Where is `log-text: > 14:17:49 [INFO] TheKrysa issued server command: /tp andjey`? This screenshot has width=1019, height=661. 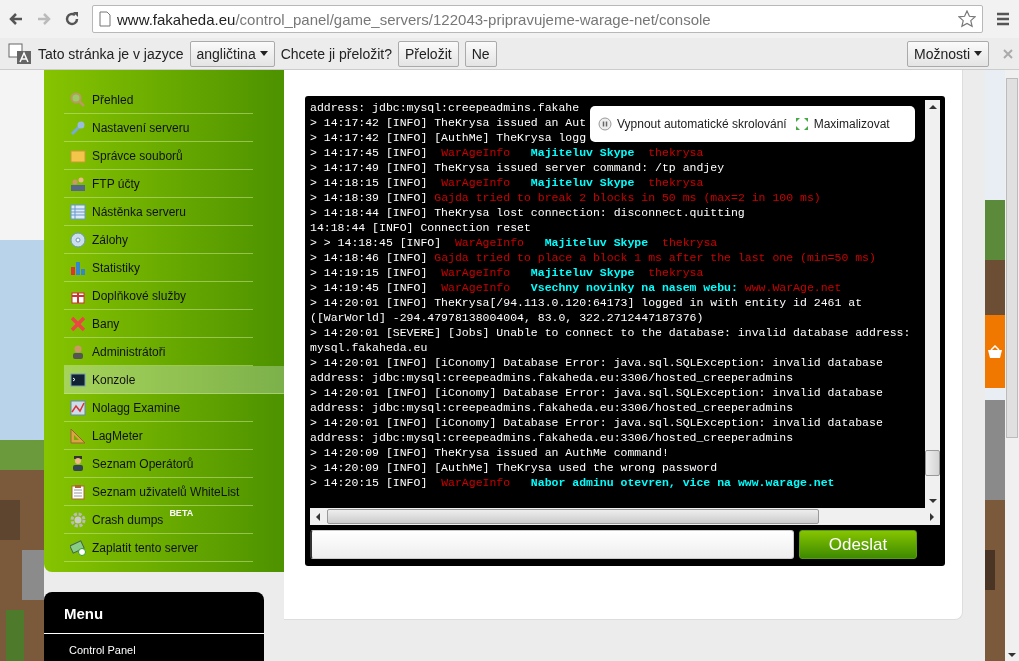
log-text: > 14:17:49 [INFO] TheKrysa issued server command: /tp andjey is located at coordinates (517, 167).